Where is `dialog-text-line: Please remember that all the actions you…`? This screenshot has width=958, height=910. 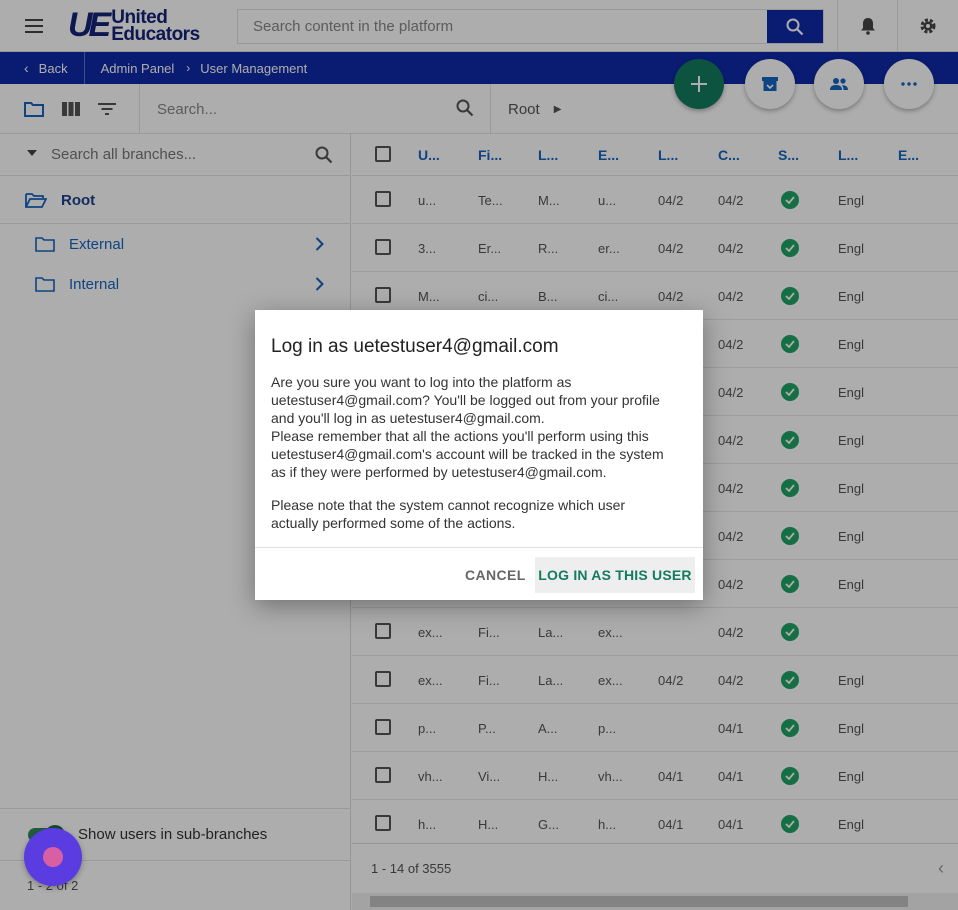
dialog-text-line: Please remember that all the actions you… is located at coordinates (460, 436).